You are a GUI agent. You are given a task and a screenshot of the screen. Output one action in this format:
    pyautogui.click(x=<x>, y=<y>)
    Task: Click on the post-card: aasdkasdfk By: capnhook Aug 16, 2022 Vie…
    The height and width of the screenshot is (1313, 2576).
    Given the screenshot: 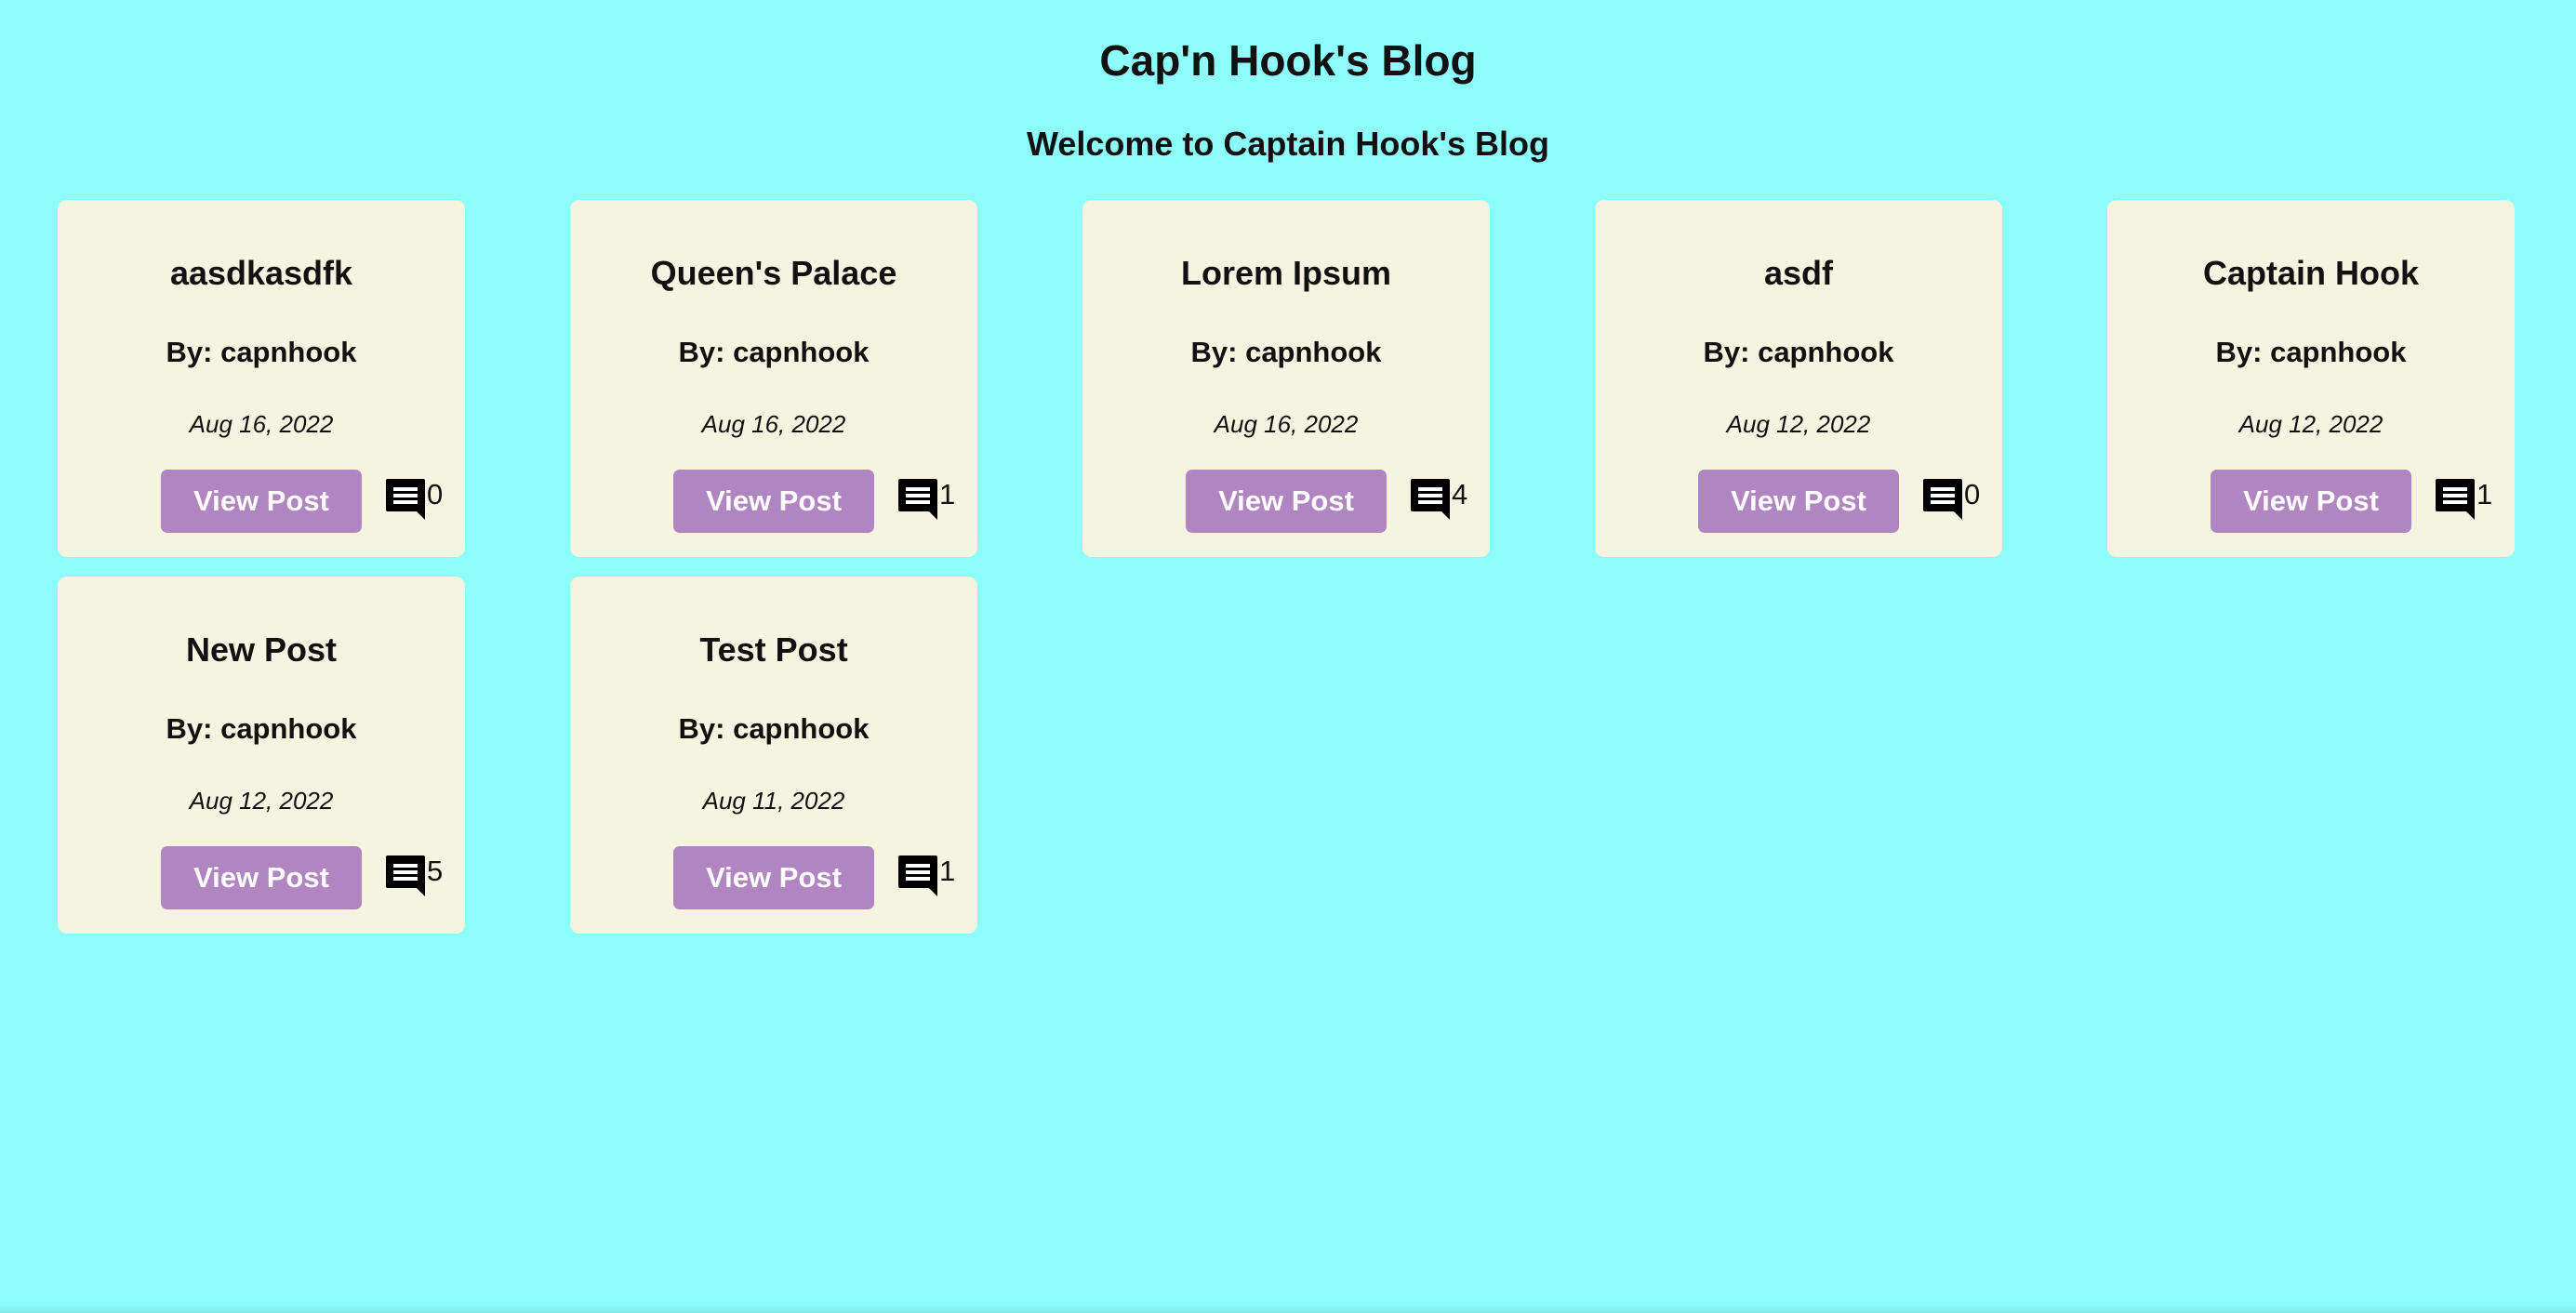 What is the action you would take?
    pyautogui.click(x=261, y=378)
    